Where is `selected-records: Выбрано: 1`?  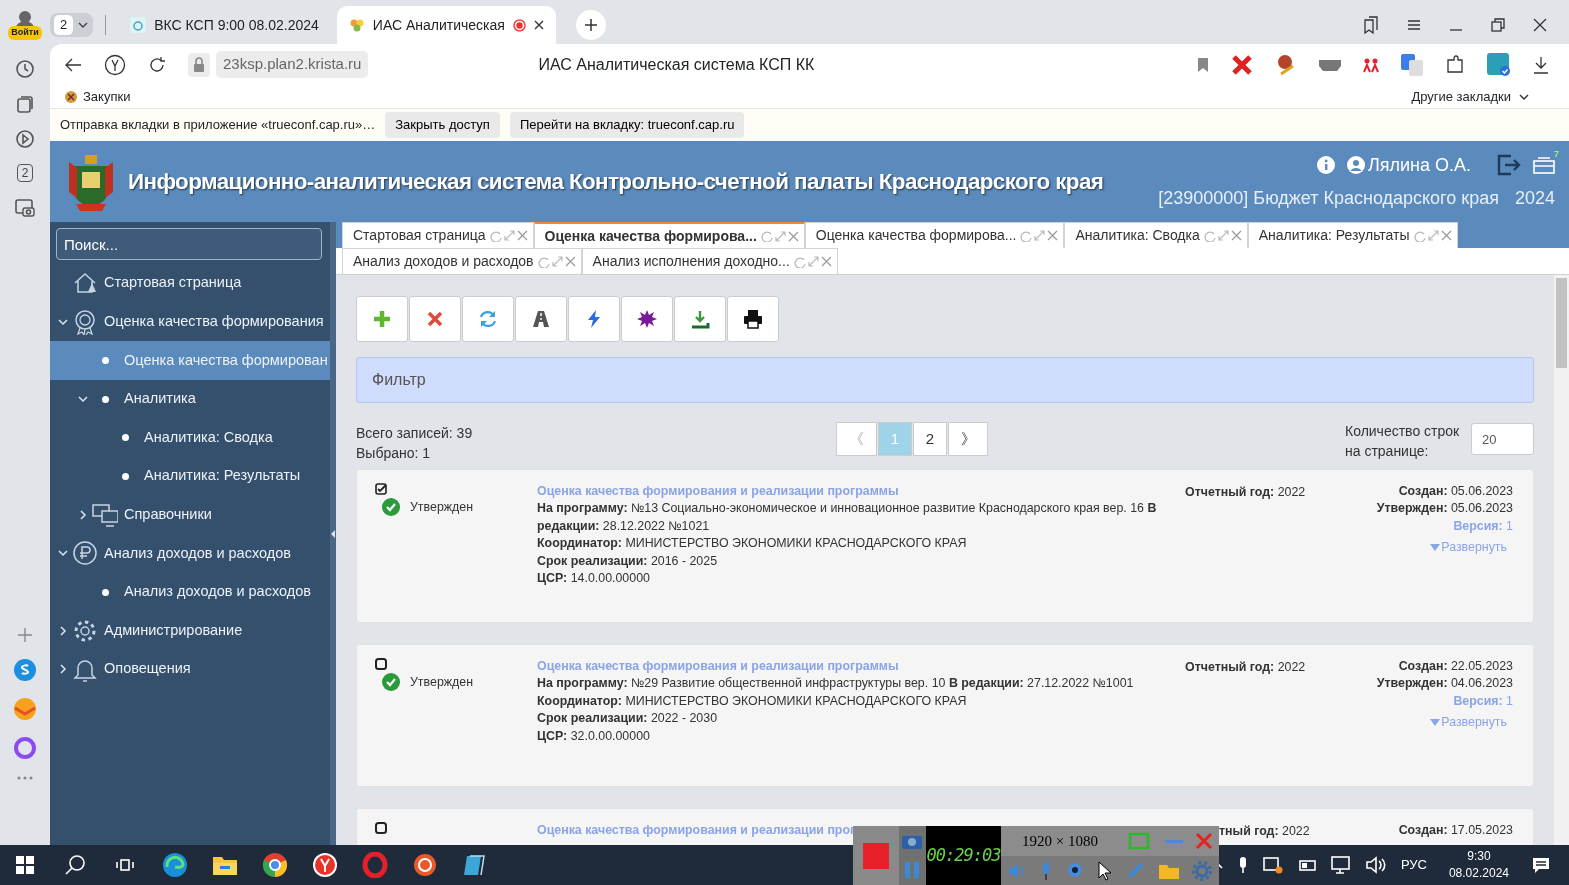
selected-records: Выбрано: 1 is located at coordinates (394, 453).